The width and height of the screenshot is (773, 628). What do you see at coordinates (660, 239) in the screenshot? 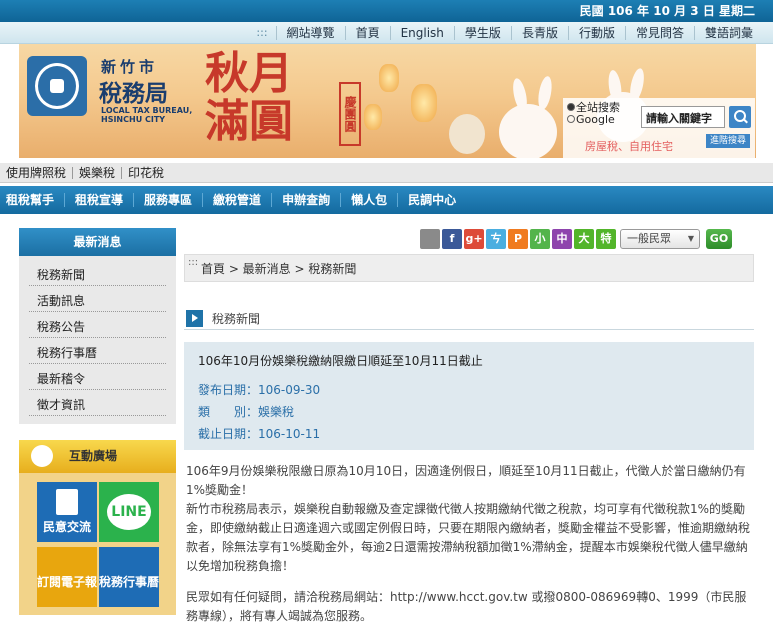
I see `audience-select: 一般民眾` at bounding box center [660, 239].